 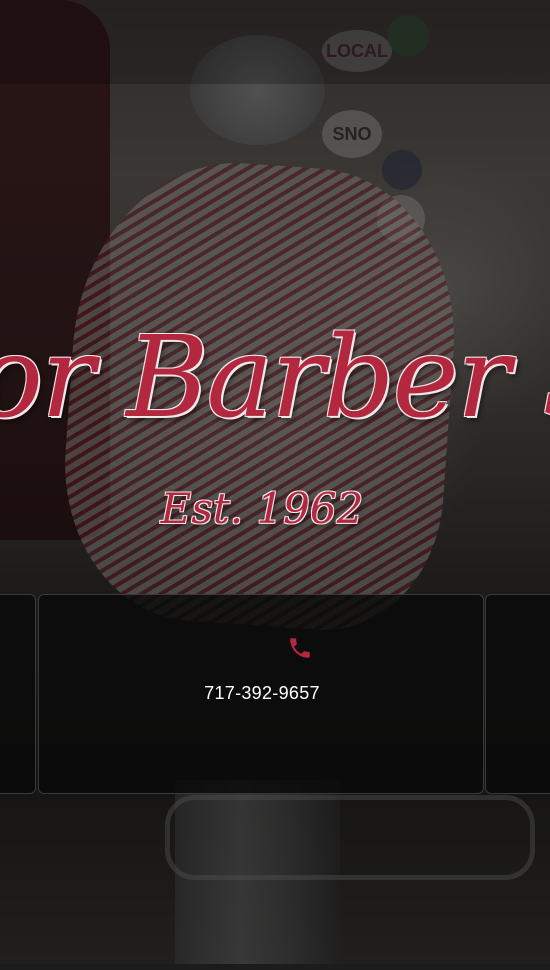 What do you see at coordinates (275, 42) in the screenshot?
I see `header-bar` at bounding box center [275, 42].